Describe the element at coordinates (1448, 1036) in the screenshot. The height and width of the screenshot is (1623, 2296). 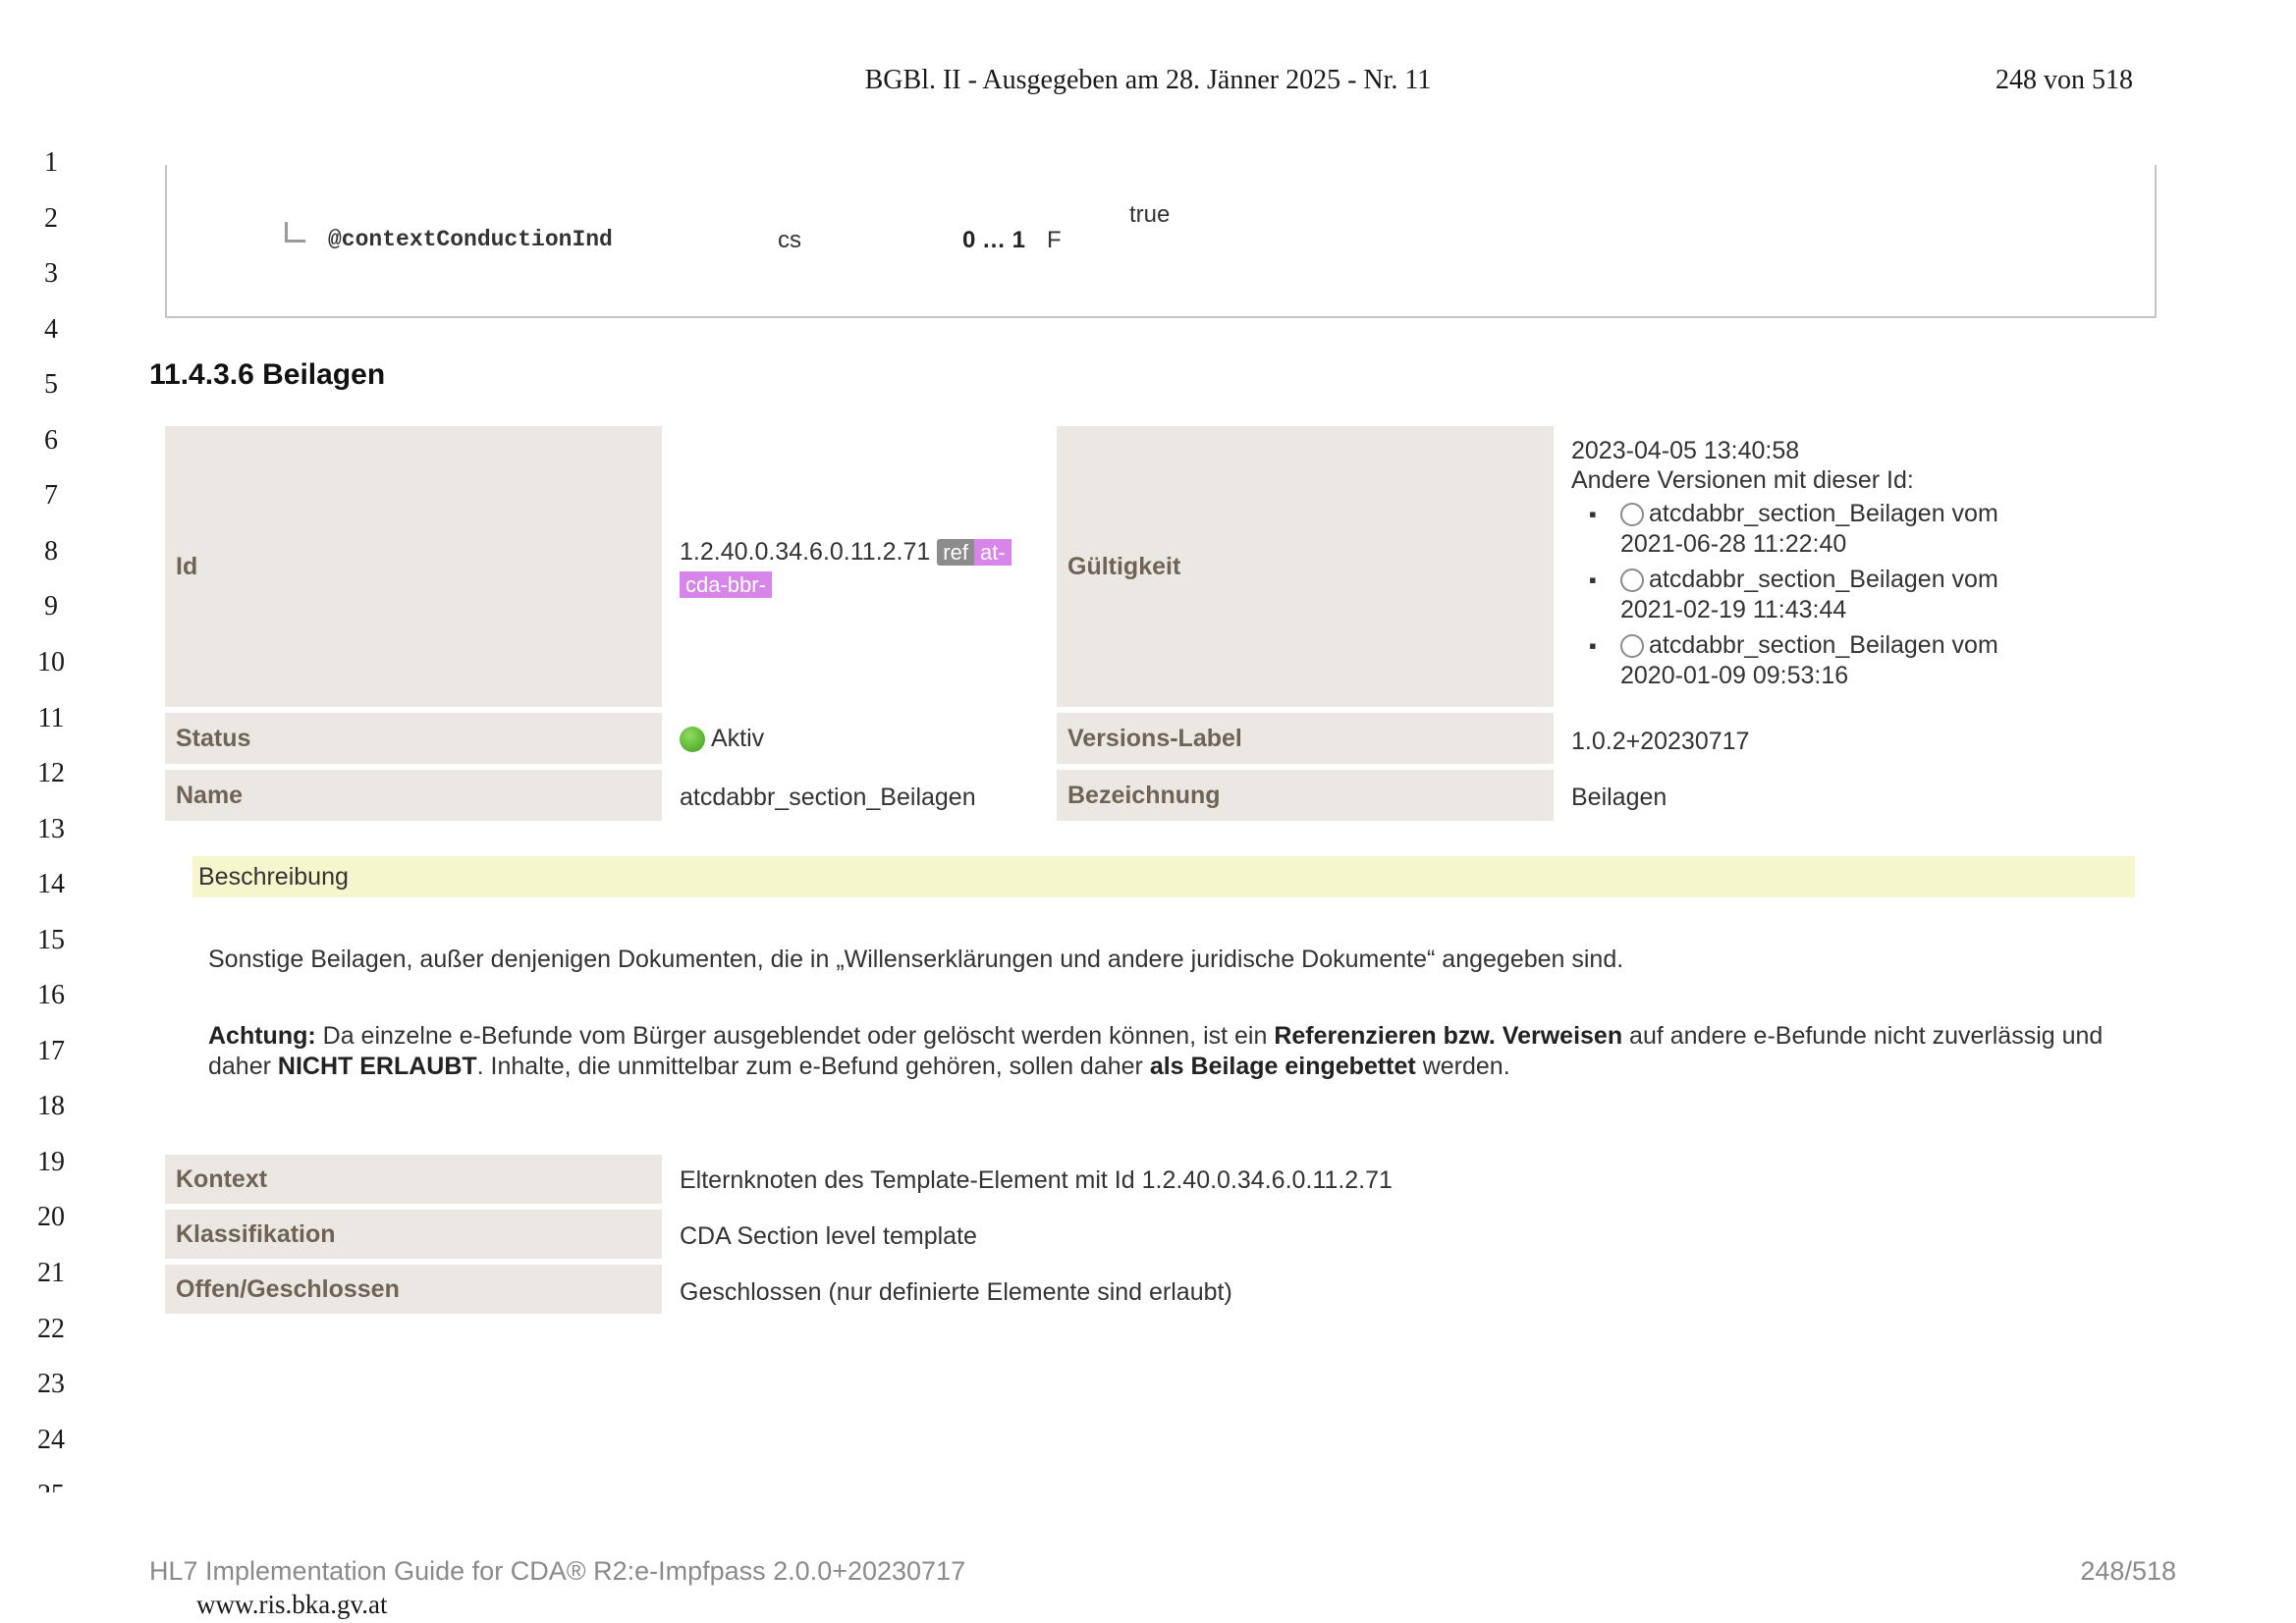
I see `warning-emphasis: Referenzieren bzw. Verweisen` at that location.